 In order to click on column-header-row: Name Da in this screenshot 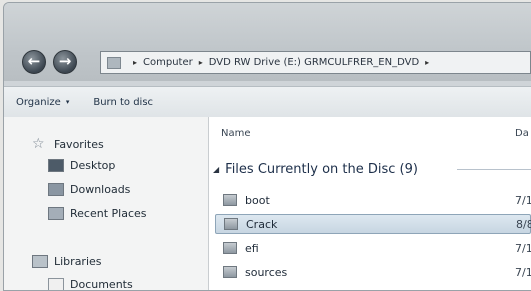, I will do `click(370, 132)`.